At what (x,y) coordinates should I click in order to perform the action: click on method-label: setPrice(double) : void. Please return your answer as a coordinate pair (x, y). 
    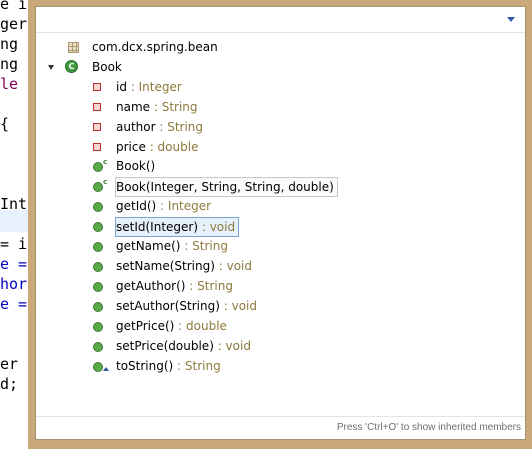
    Looking at the image, I should click on (183, 346).